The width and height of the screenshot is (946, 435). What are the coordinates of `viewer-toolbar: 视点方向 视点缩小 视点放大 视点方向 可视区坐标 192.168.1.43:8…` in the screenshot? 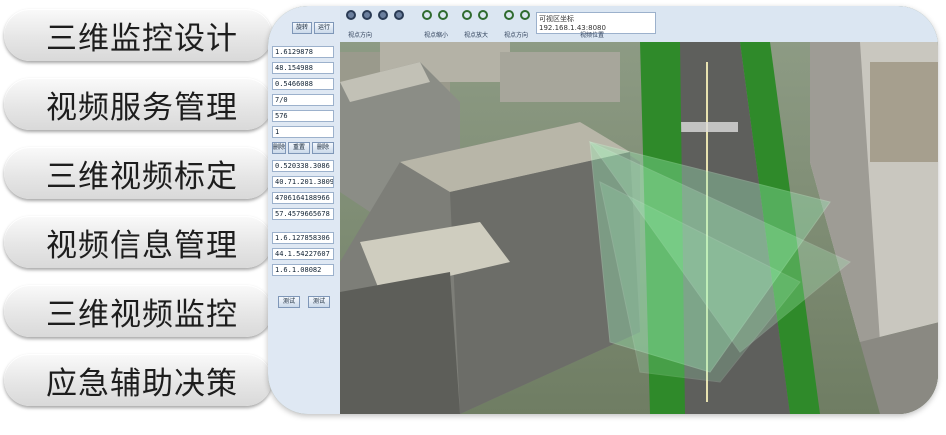 It's located at (639, 24).